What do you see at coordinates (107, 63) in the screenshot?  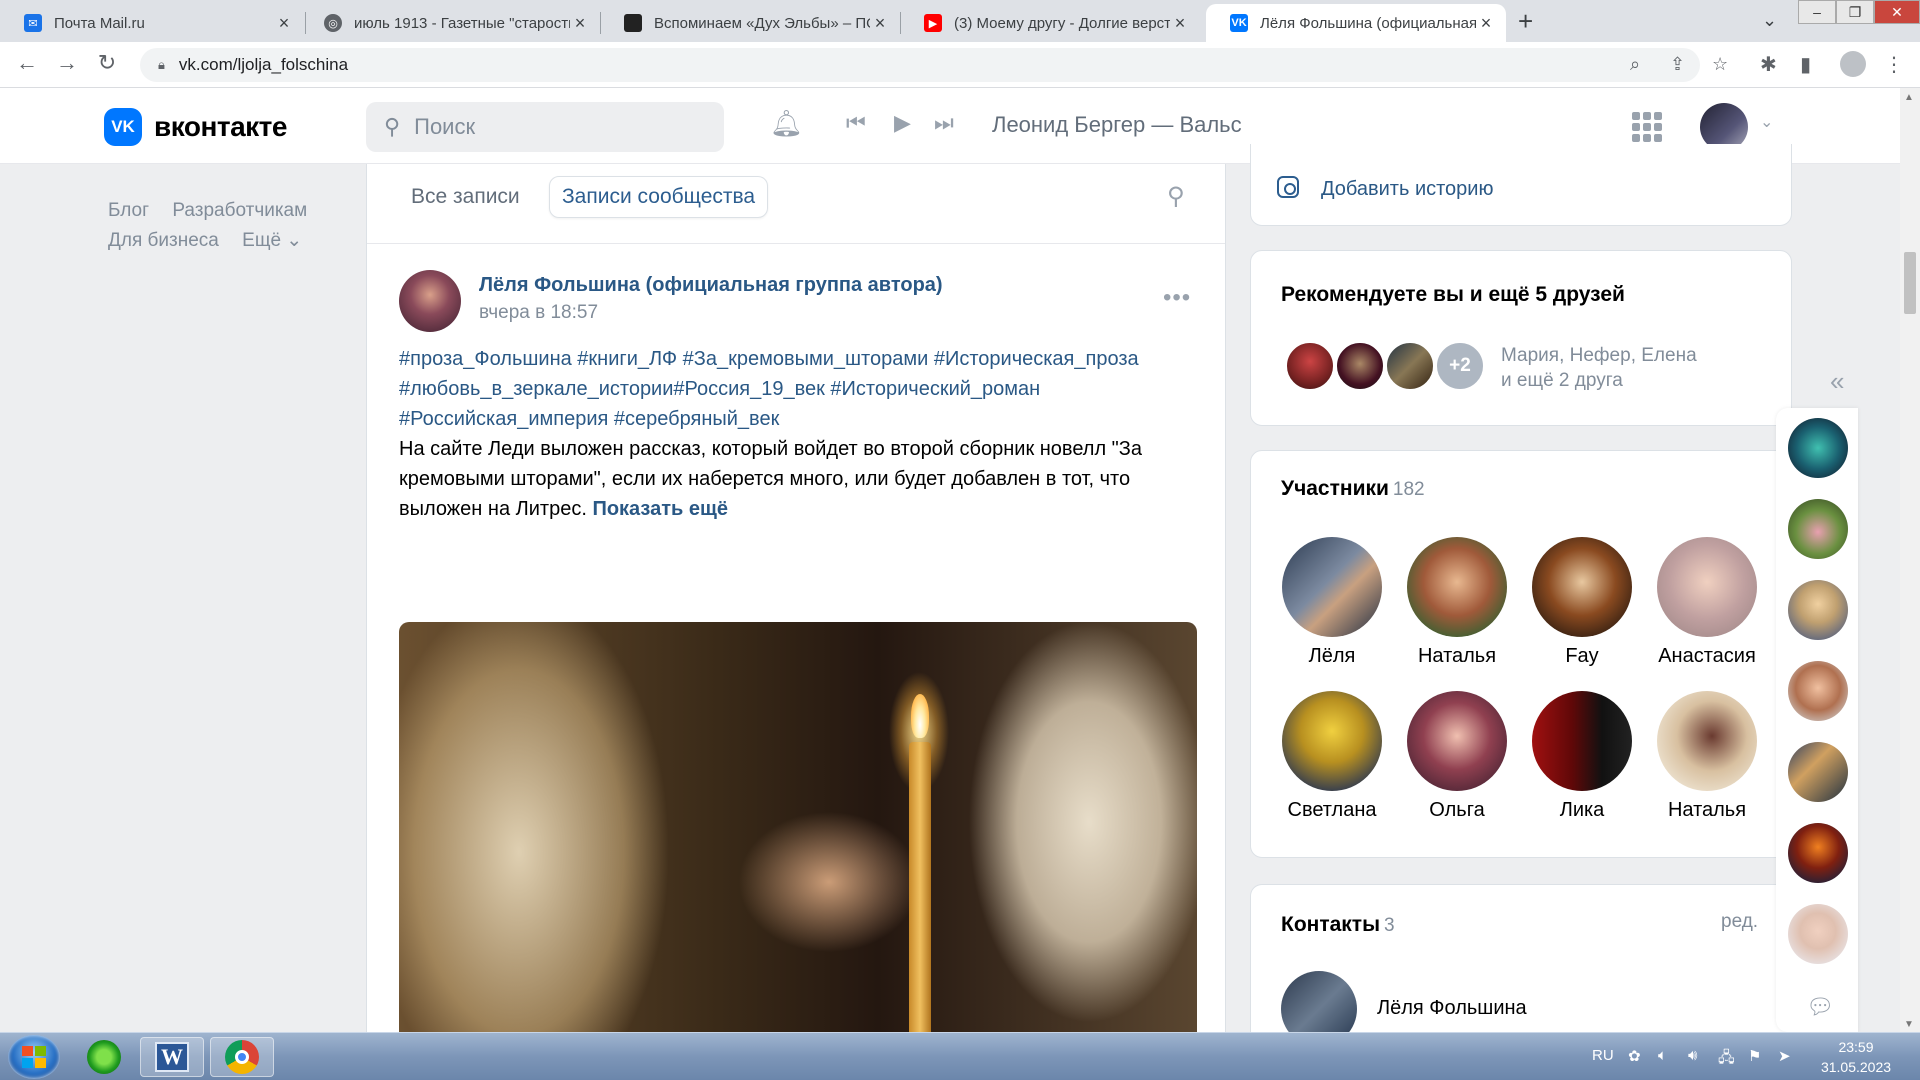 I see `reload-icon: ↻` at bounding box center [107, 63].